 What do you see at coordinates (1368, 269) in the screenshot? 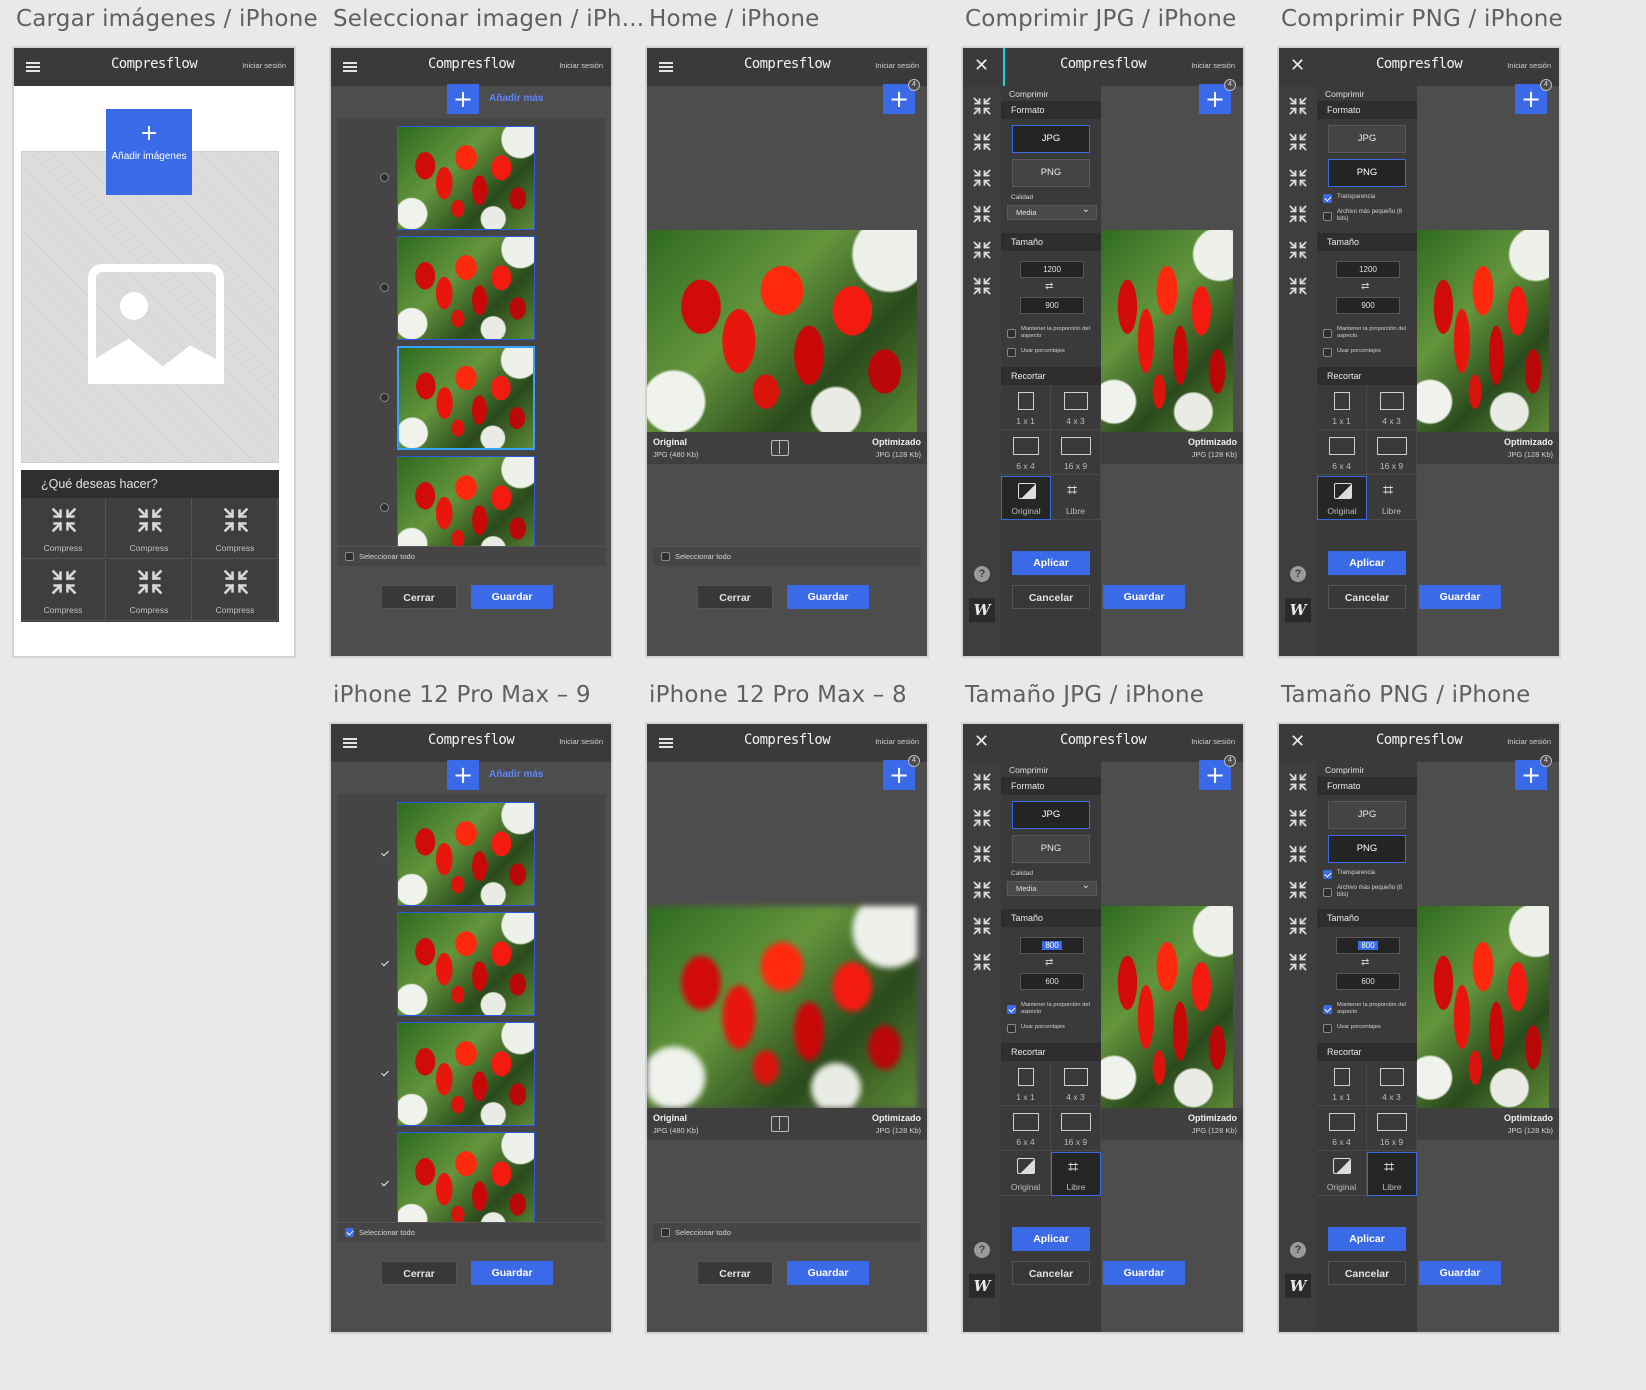
I see `width-input: 1200` at bounding box center [1368, 269].